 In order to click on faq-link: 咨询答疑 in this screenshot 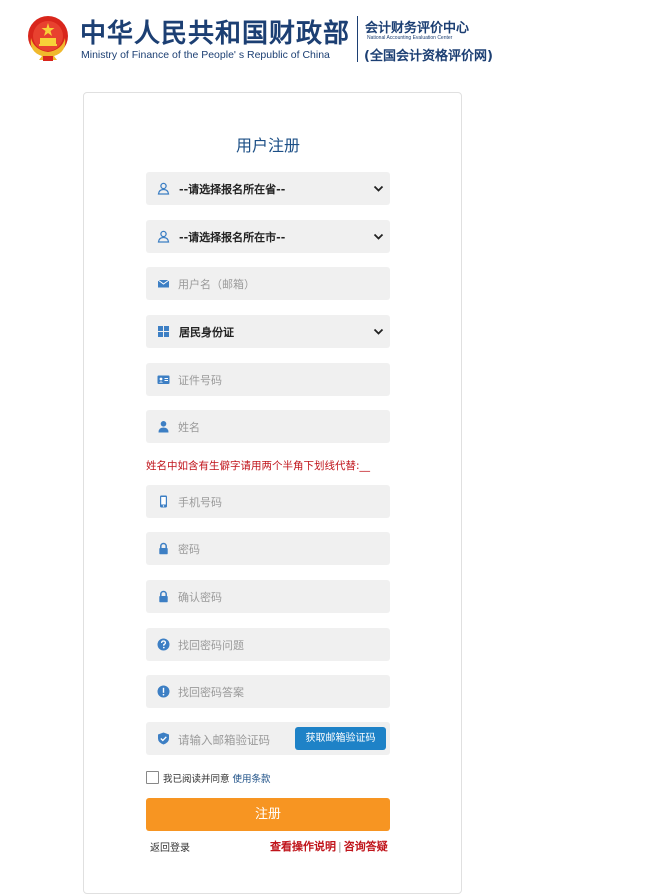, I will do `click(366, 846)`.